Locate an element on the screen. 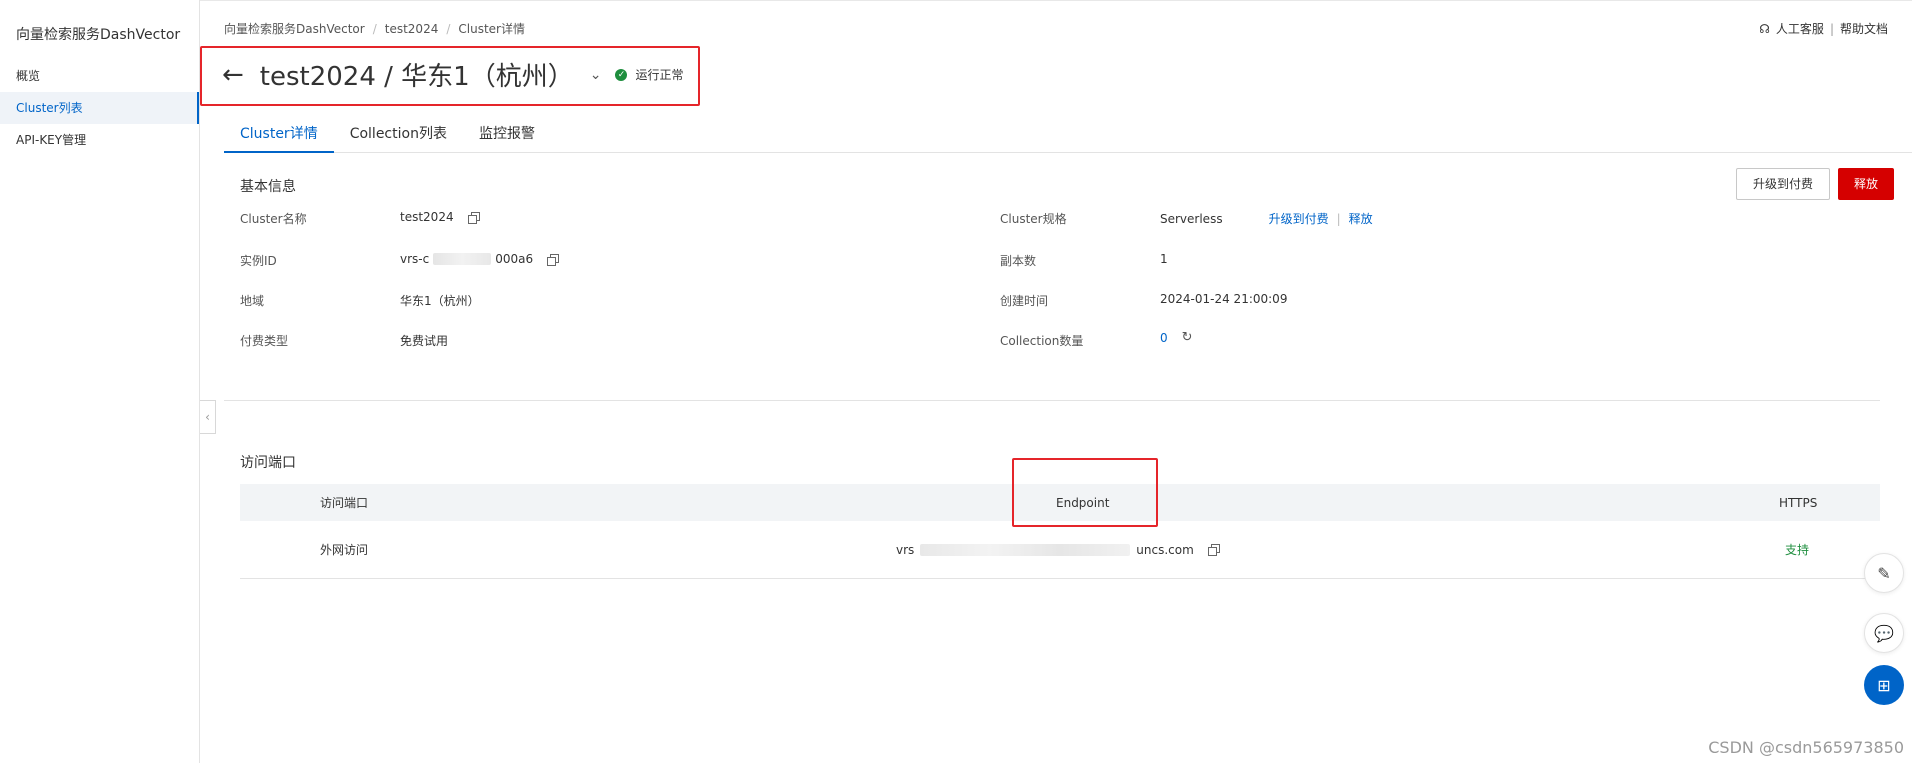 The height and width of the screenshot is (763, 1912). sidebar-item-api-key: API-KEY管理 is located at coordinates (99, 140).